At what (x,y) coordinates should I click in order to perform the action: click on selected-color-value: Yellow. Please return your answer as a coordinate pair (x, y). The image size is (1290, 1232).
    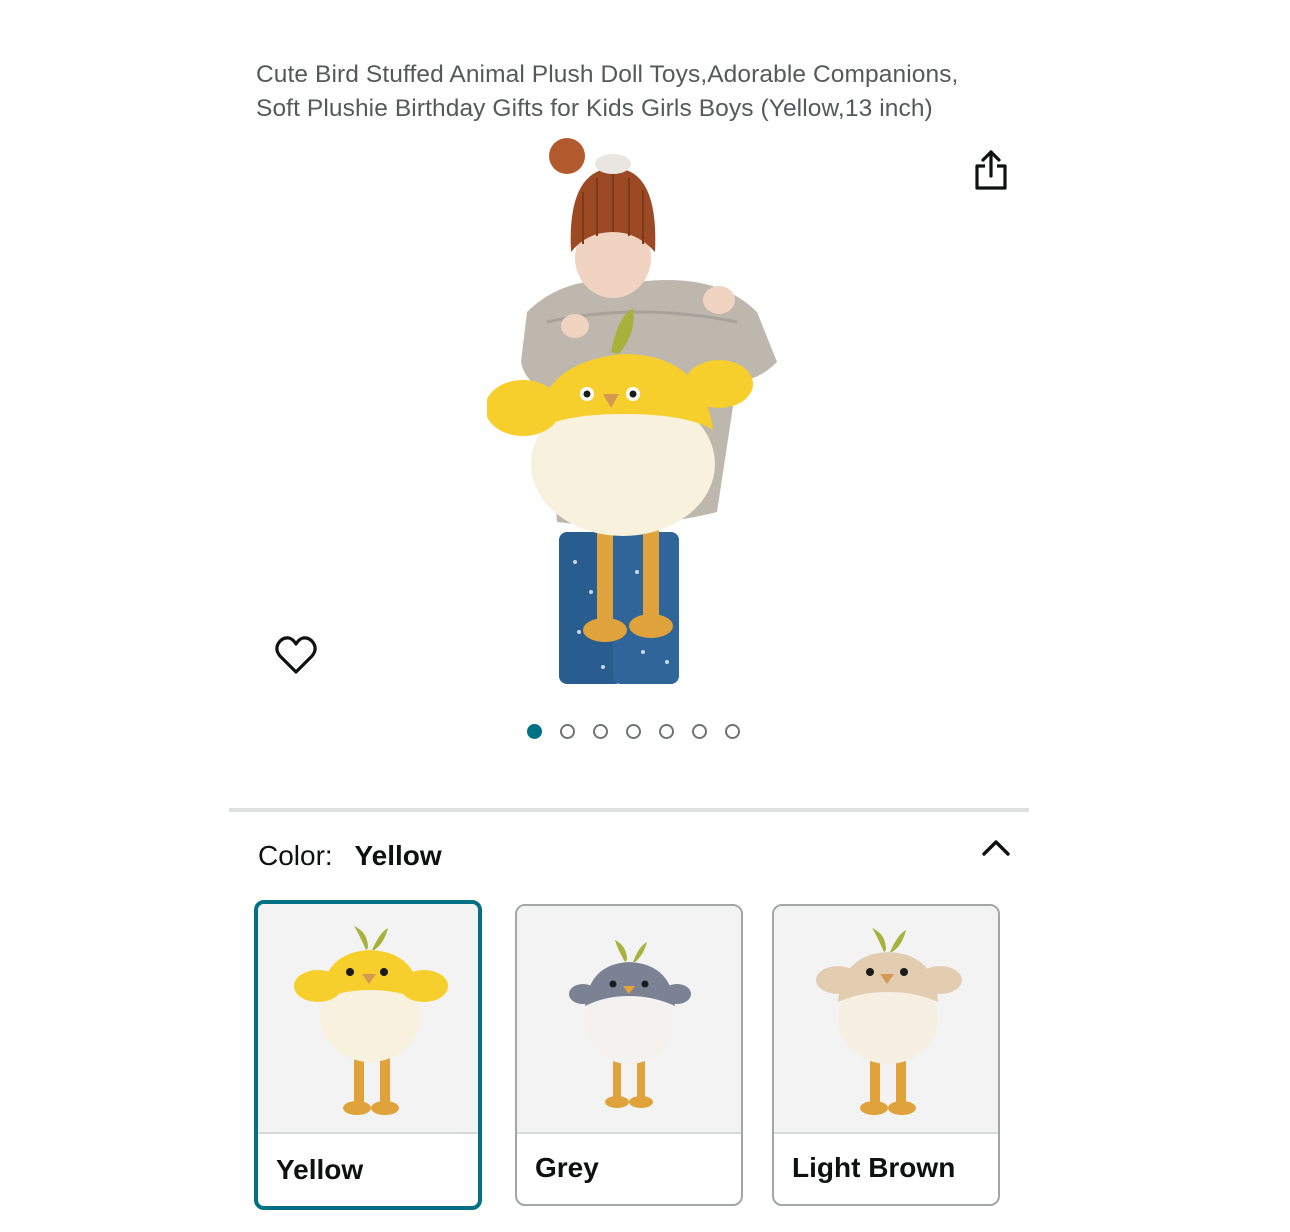
    Looking at the image, I should click on (398, 855).